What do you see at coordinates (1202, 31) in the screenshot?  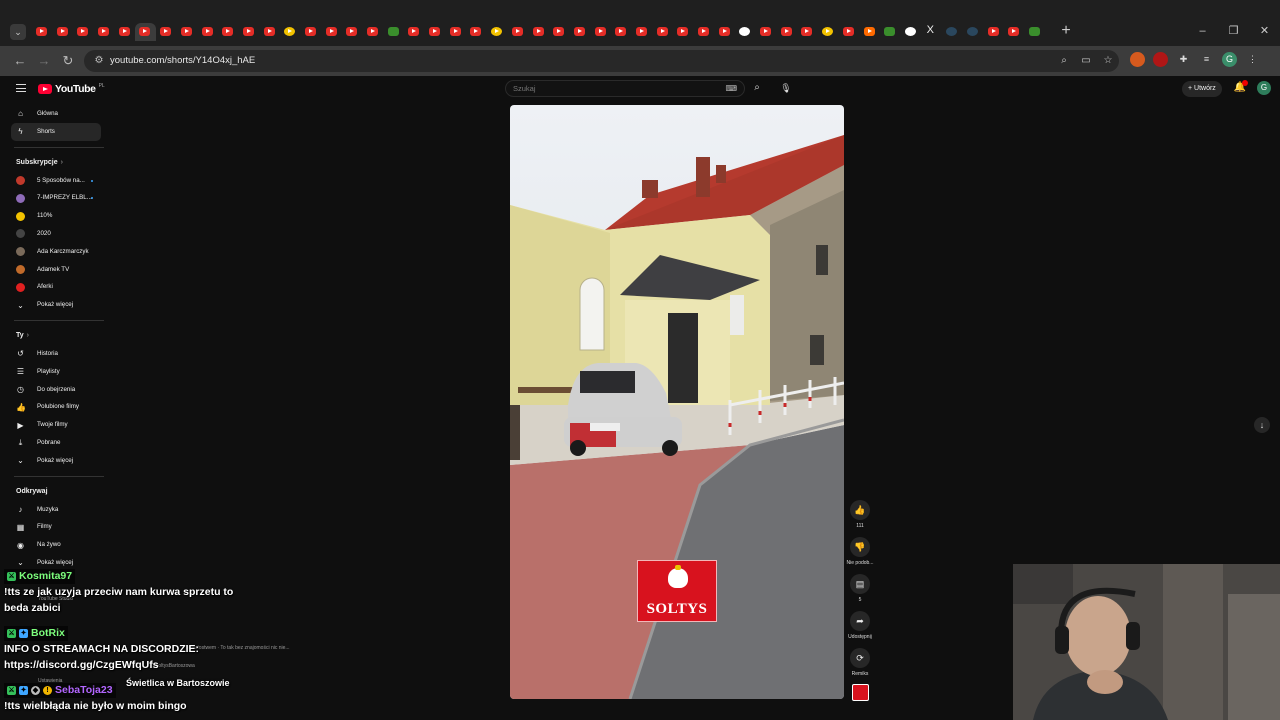 I see `minimize-button: –` at bounding box center [1202, 31].